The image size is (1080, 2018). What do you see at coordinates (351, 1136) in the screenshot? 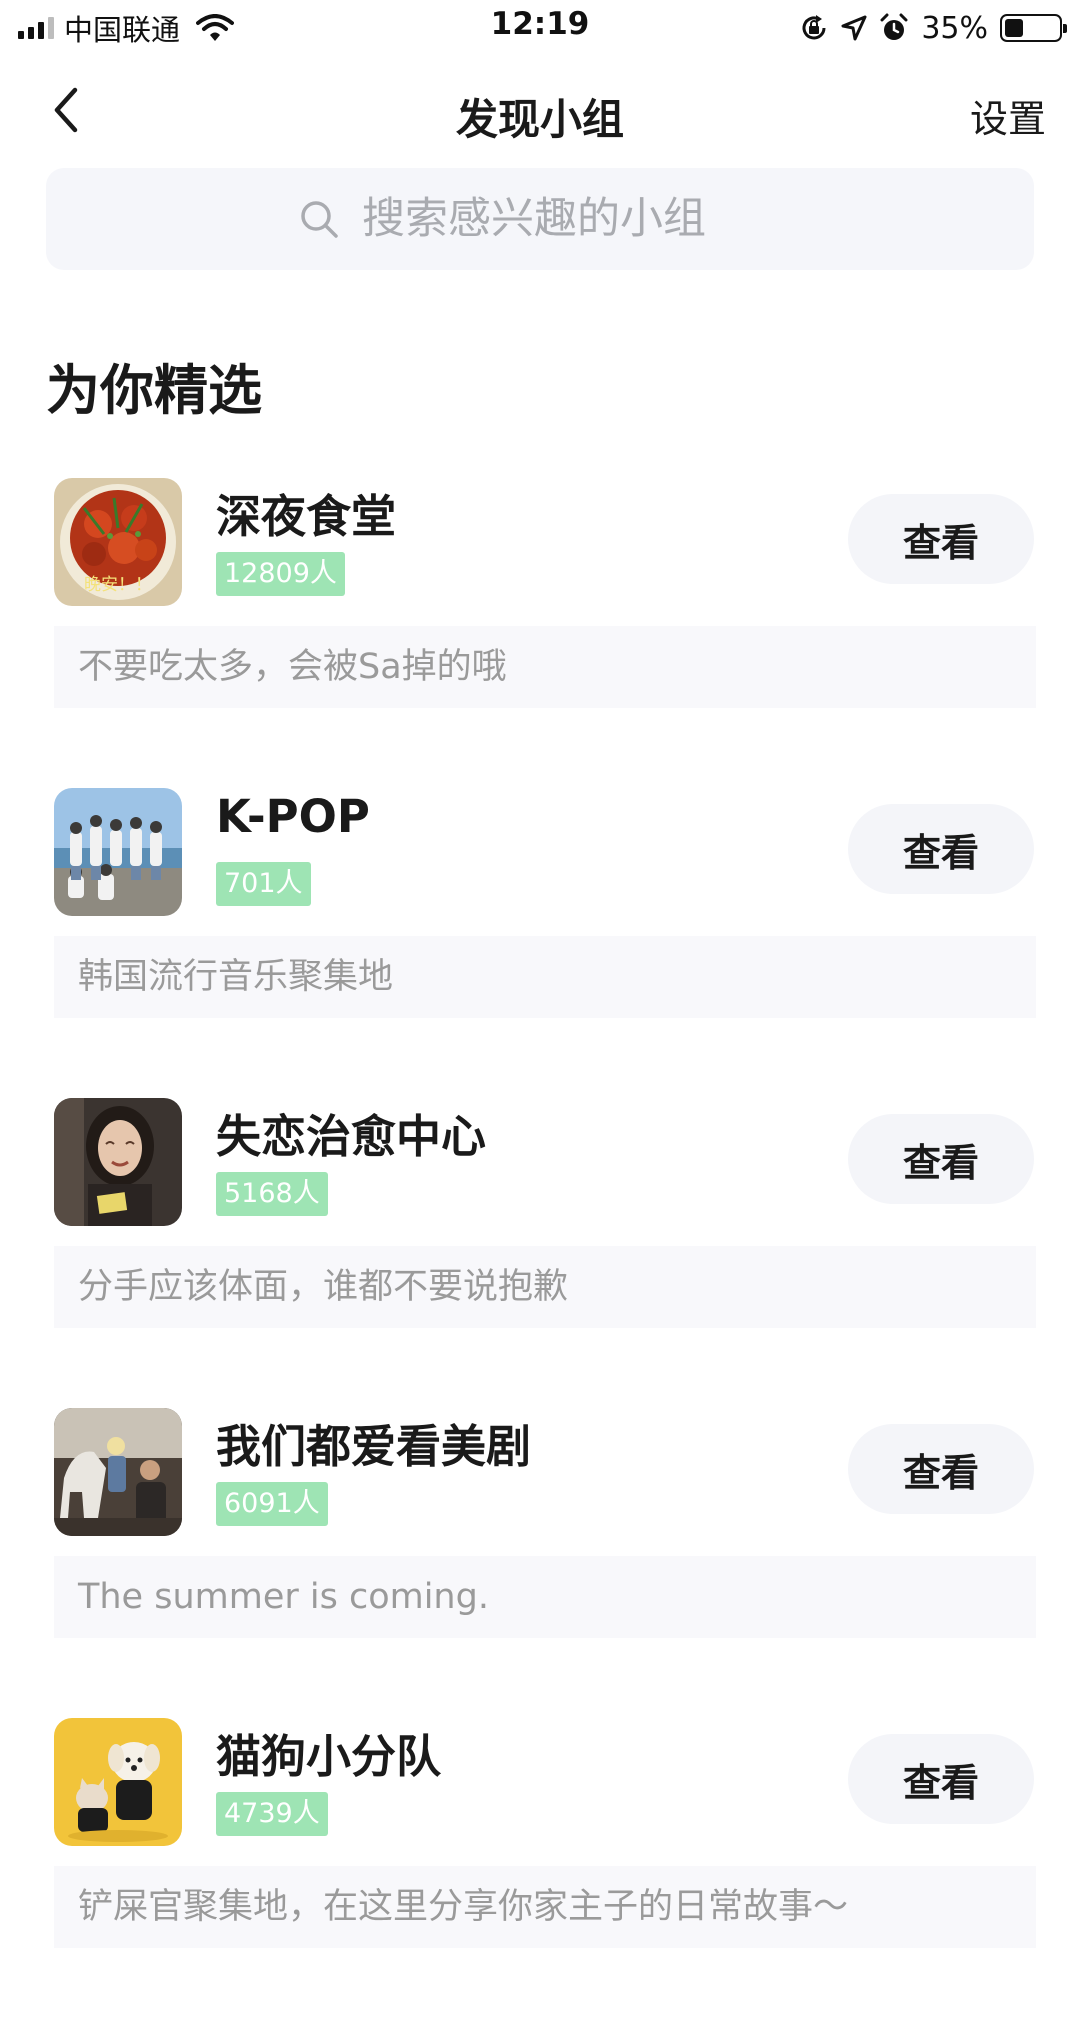
I see `group-name: 失恋治愈中心` at bounding box center [351, 1136].